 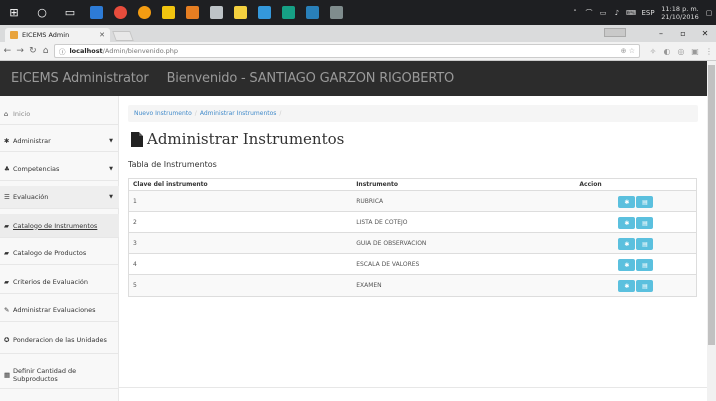 What do you see at coordinates (312, 12) in the screenshot?
I see `store-app-icon` at bounding box center [312, 12].